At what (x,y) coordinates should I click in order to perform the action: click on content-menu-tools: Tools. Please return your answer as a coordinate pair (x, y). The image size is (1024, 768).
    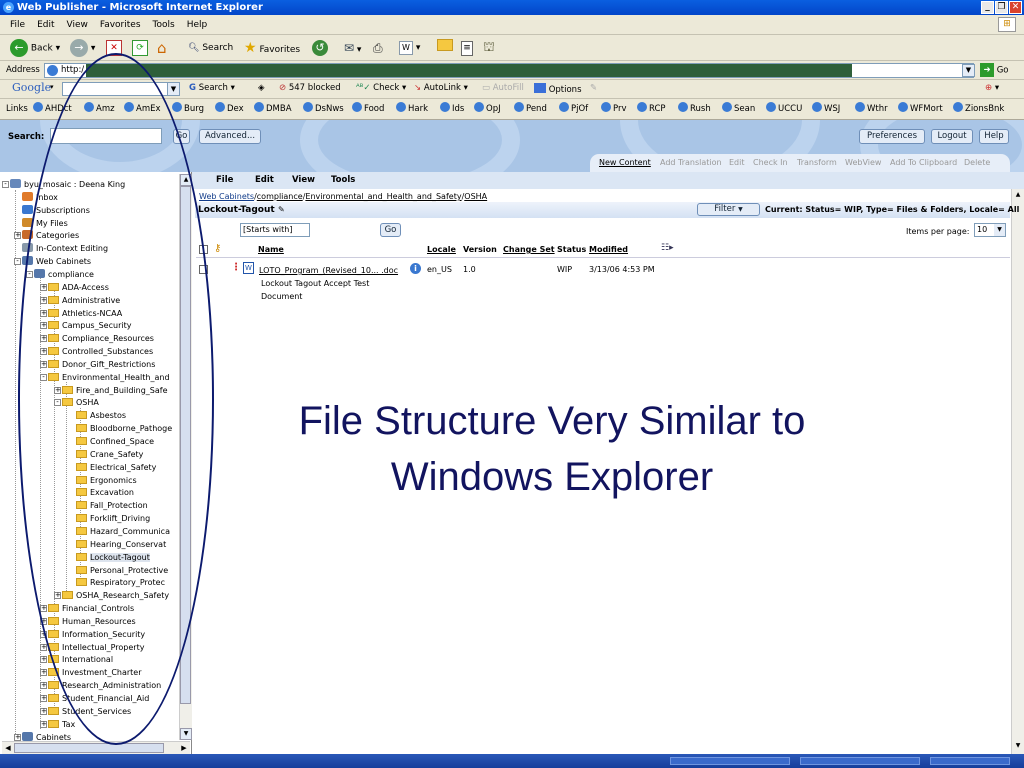
    Looking at the image, I should click on (343, 180).